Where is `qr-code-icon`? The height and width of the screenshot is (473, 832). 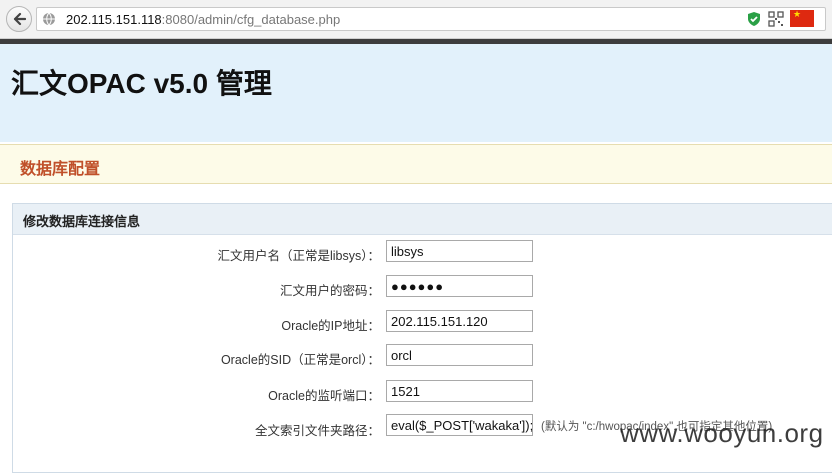 qr-code-icon is located at coordinates (776, 19).